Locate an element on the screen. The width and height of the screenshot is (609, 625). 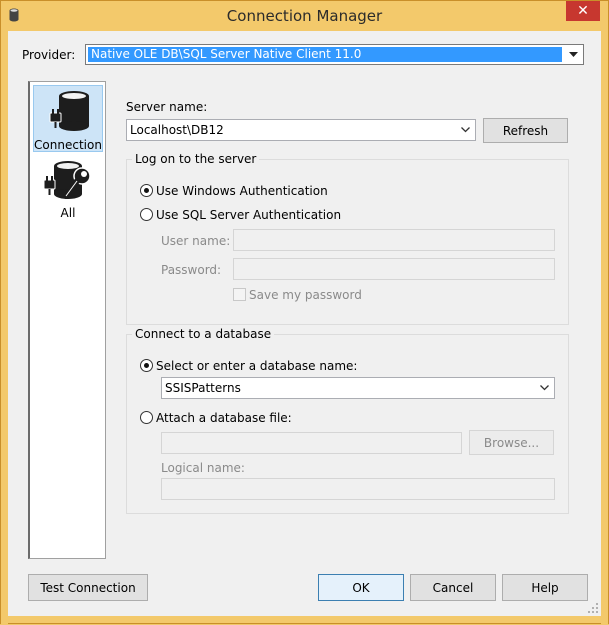
sidebar-item-connection: Connection is located at coordinates (68, 118).